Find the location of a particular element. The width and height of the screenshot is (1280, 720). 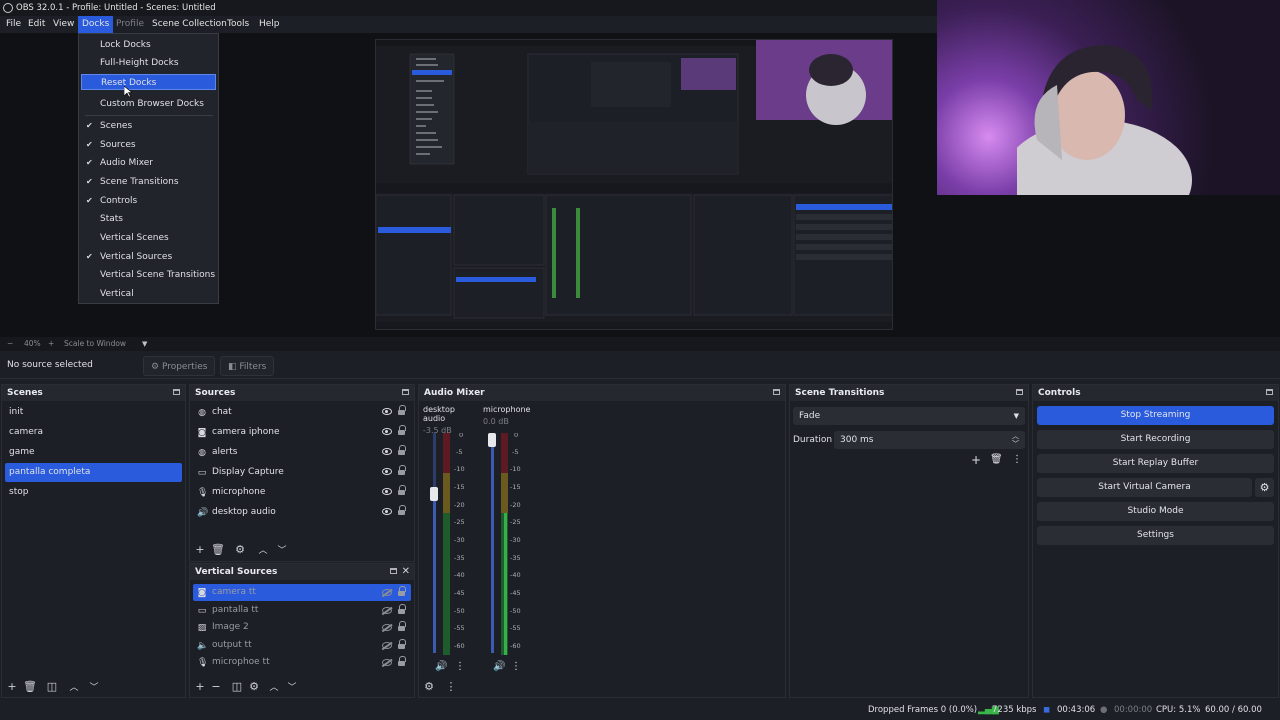

menu-help: Help is located at coordinates (269, 24).